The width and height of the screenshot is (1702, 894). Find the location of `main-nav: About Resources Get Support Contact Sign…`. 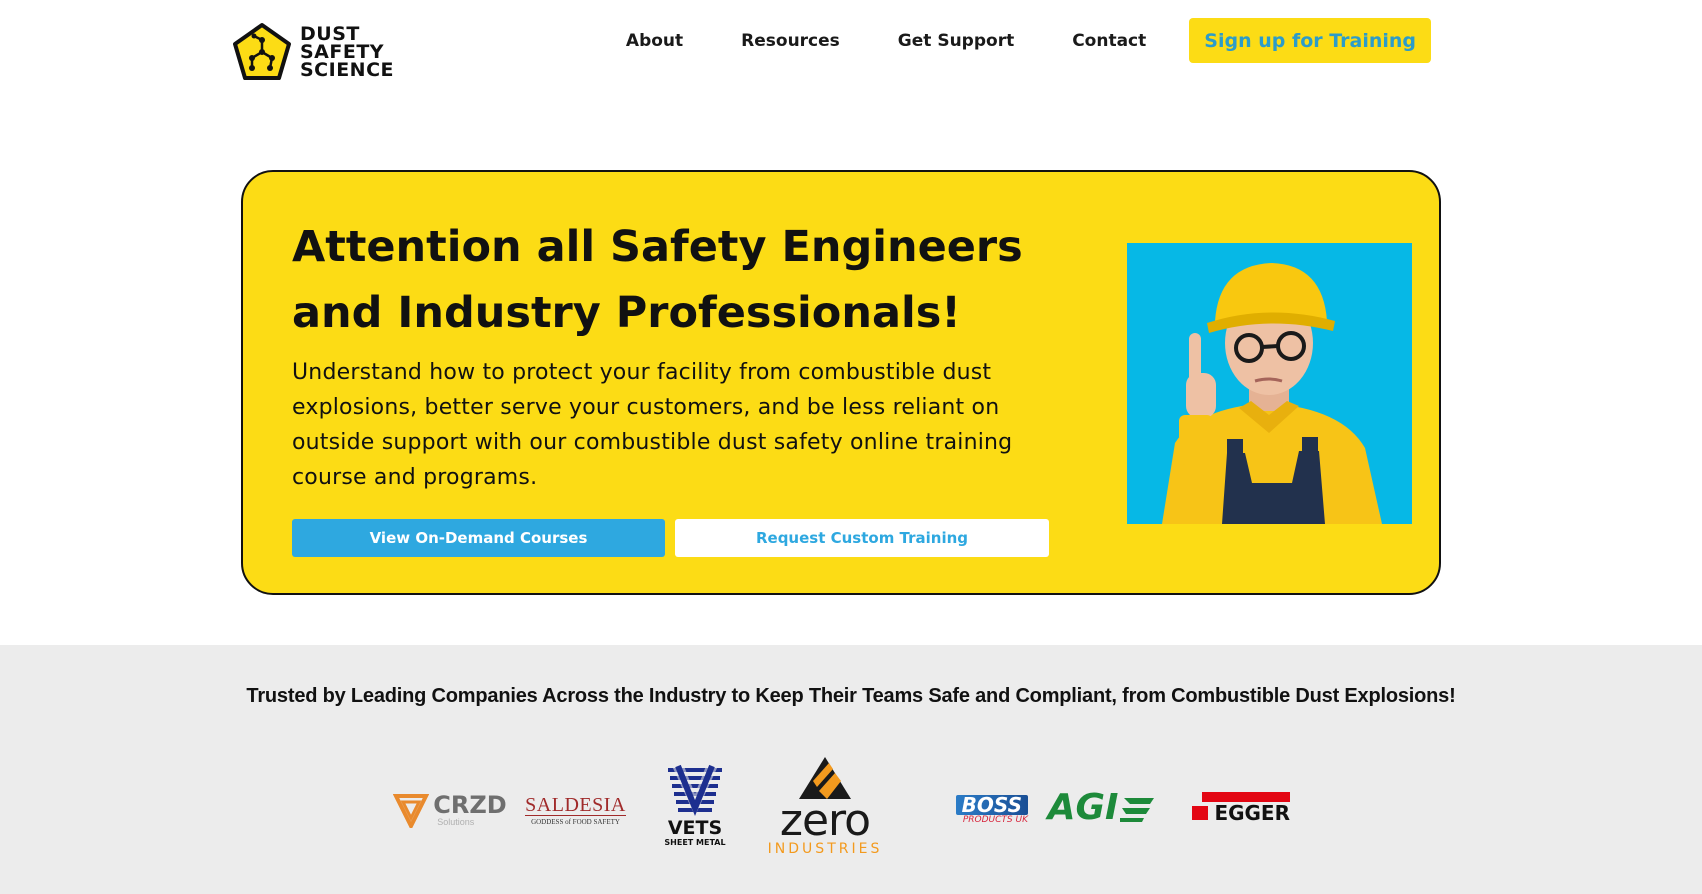

main-nav: About Resources Get Support Contact Sign… is located at coordinates (1028, 40).